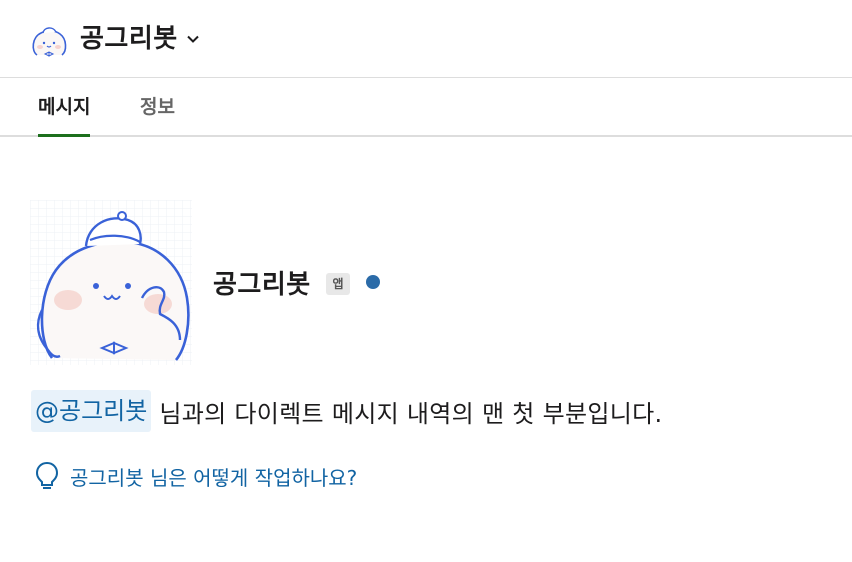  What do you see at coordinates (411, 413) in the screenshot?
I see `dm-intro-text: 님과의 다이렉트 메시지 내역의 맨 첫 부분입니다.` at bounding box center [411, 413].